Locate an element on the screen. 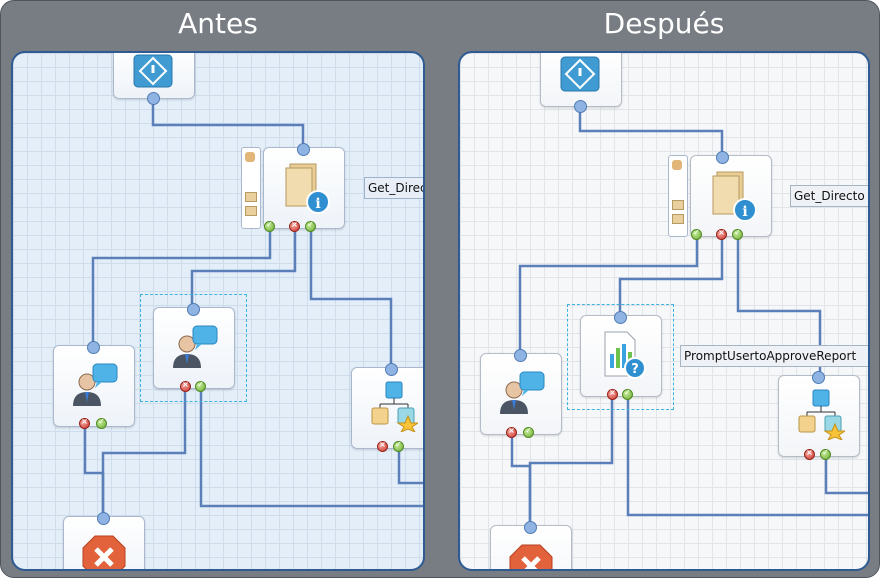 The image size is (882, 580). report-chart-help-icon: ? is located at coordinates (625, 355).